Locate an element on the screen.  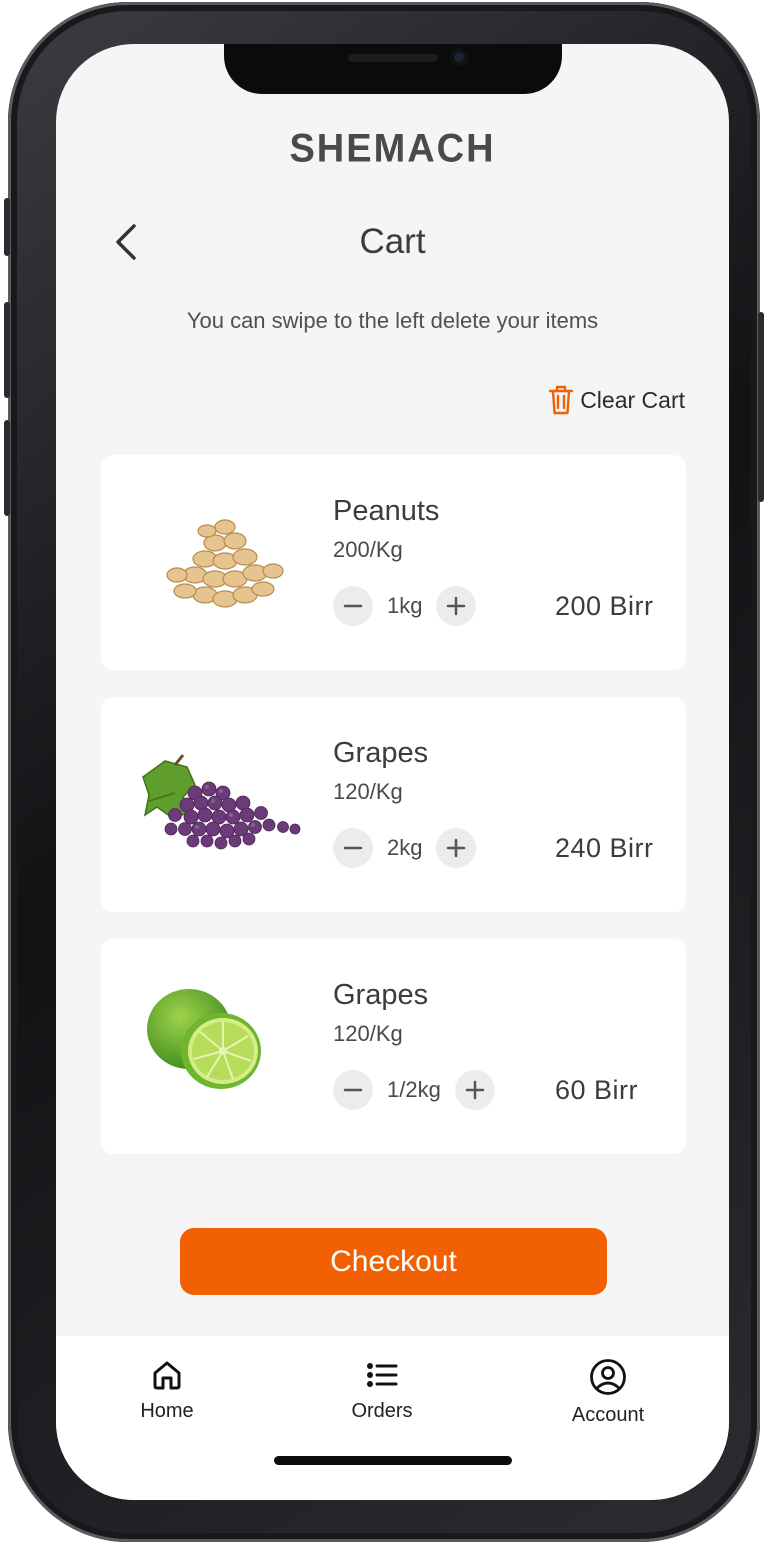
quantity-stepper: 1kg is located at coordinates (405, 606).